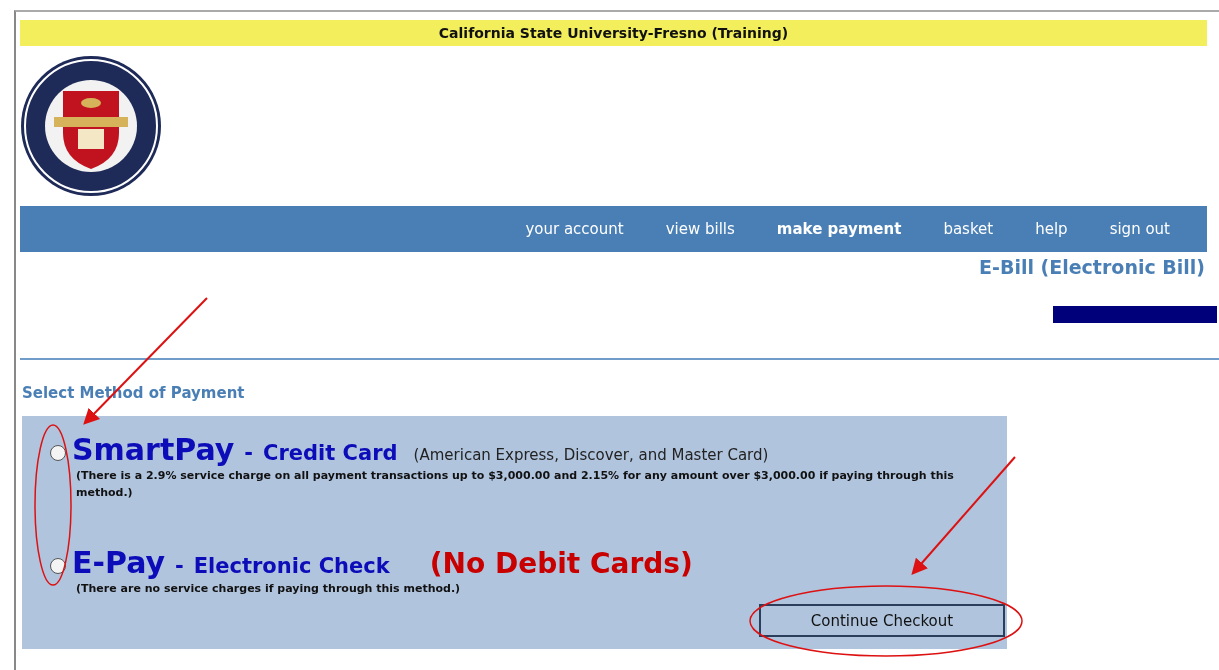 Image resolution: width=1219 pixels, height=670 pixels. What do you see at coordinates (561, 563) in the screenshot?
I see `method-warning: (No Debit Cards)` at bounding box center [561, 563].